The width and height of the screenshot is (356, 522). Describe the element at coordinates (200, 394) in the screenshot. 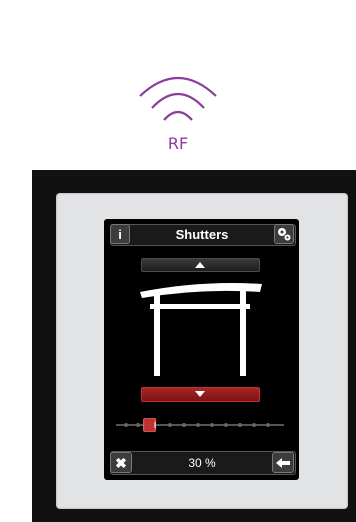

I see `arrow-down-icon` at that location.